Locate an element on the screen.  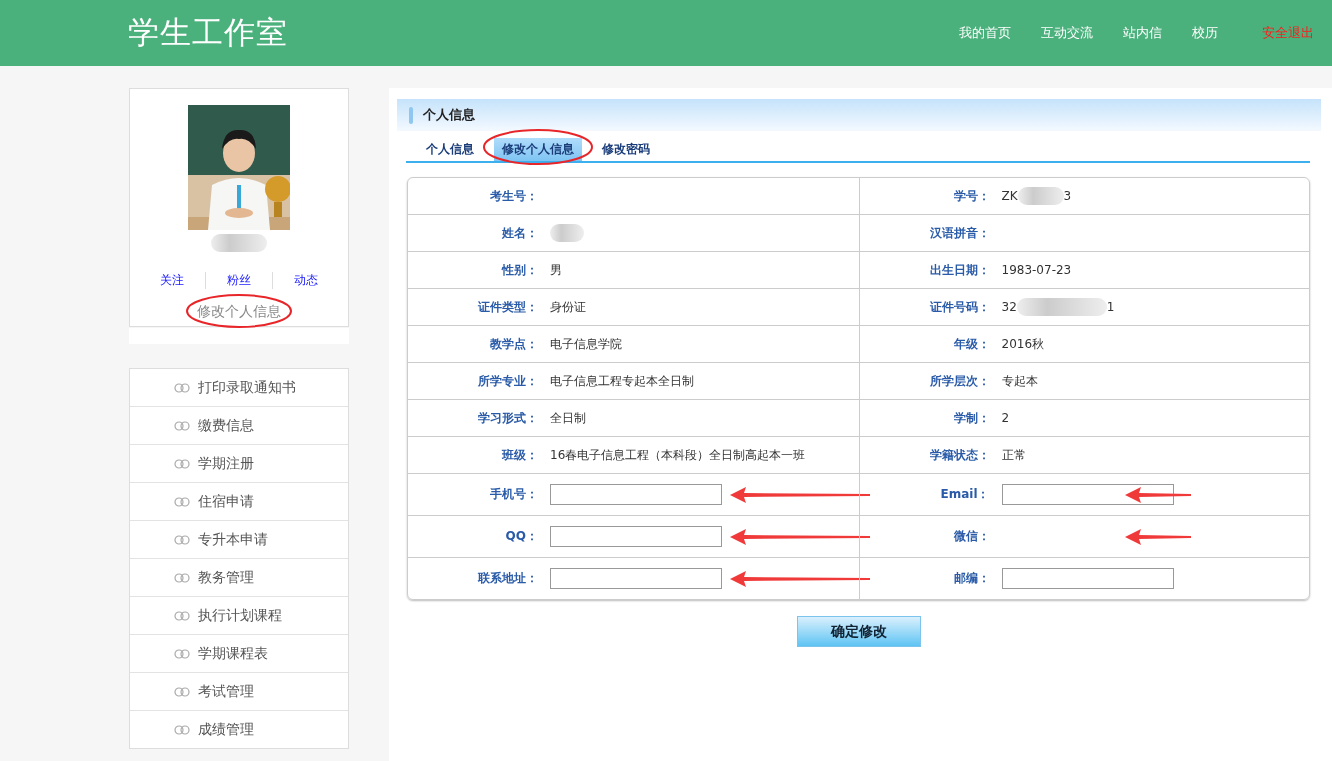
menu-item: 学期课程表 is located at coordinates (239, 653).